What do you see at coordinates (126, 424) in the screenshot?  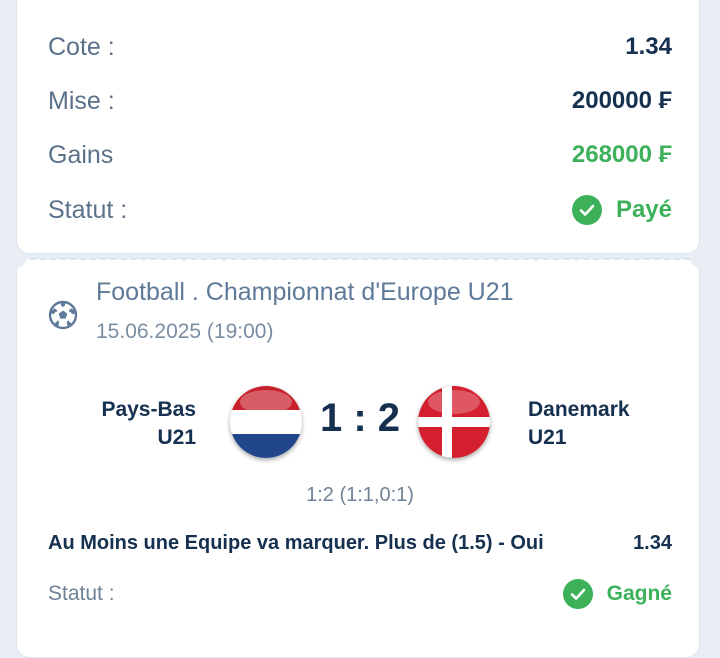 I see `home-team-name: Pays-Bas U21` at bounding box center [126, 424].